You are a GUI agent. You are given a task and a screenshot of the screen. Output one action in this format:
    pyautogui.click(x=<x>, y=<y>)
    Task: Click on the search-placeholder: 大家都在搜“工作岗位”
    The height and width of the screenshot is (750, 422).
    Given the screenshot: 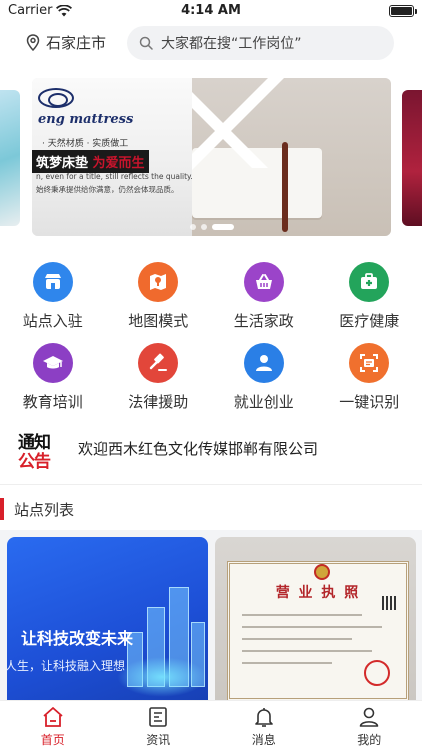 What is the action you would take?
    pyautogui.click(x=231, y=44)
    